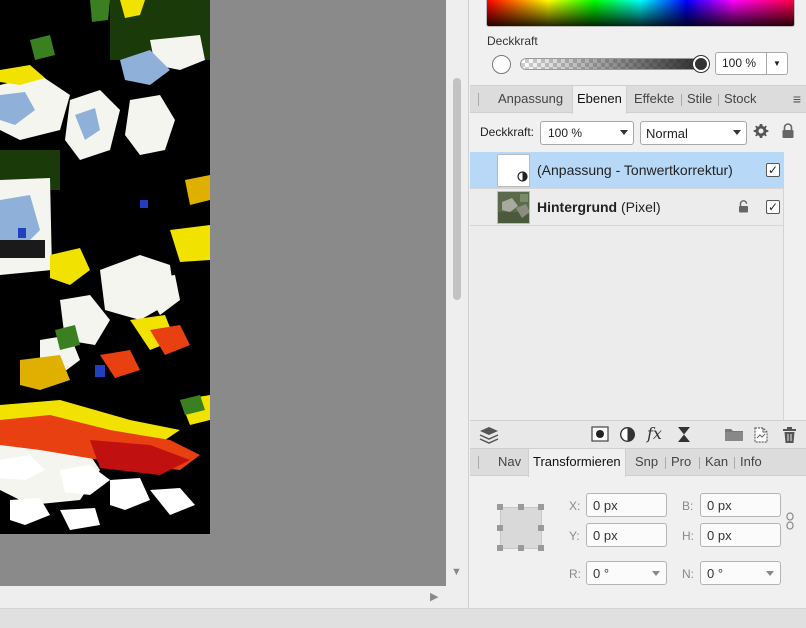 Image resolution: width=806 pixels, height=628 pixels. Describe the element at coordinates (743, 208) in the screenshot. I see `layer-lock-icon` at that location.